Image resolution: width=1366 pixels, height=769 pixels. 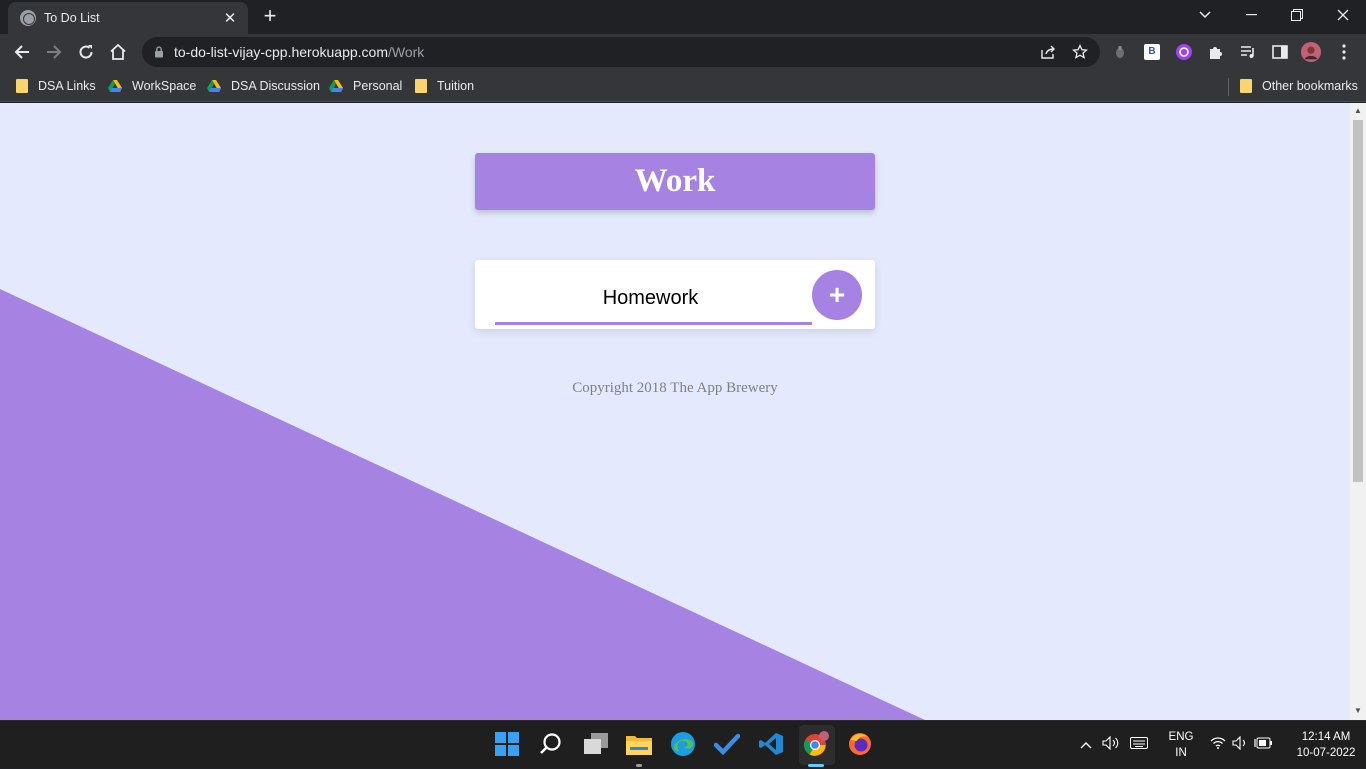 I want to click on edge-browser-icon, so click(x=683, y=744).